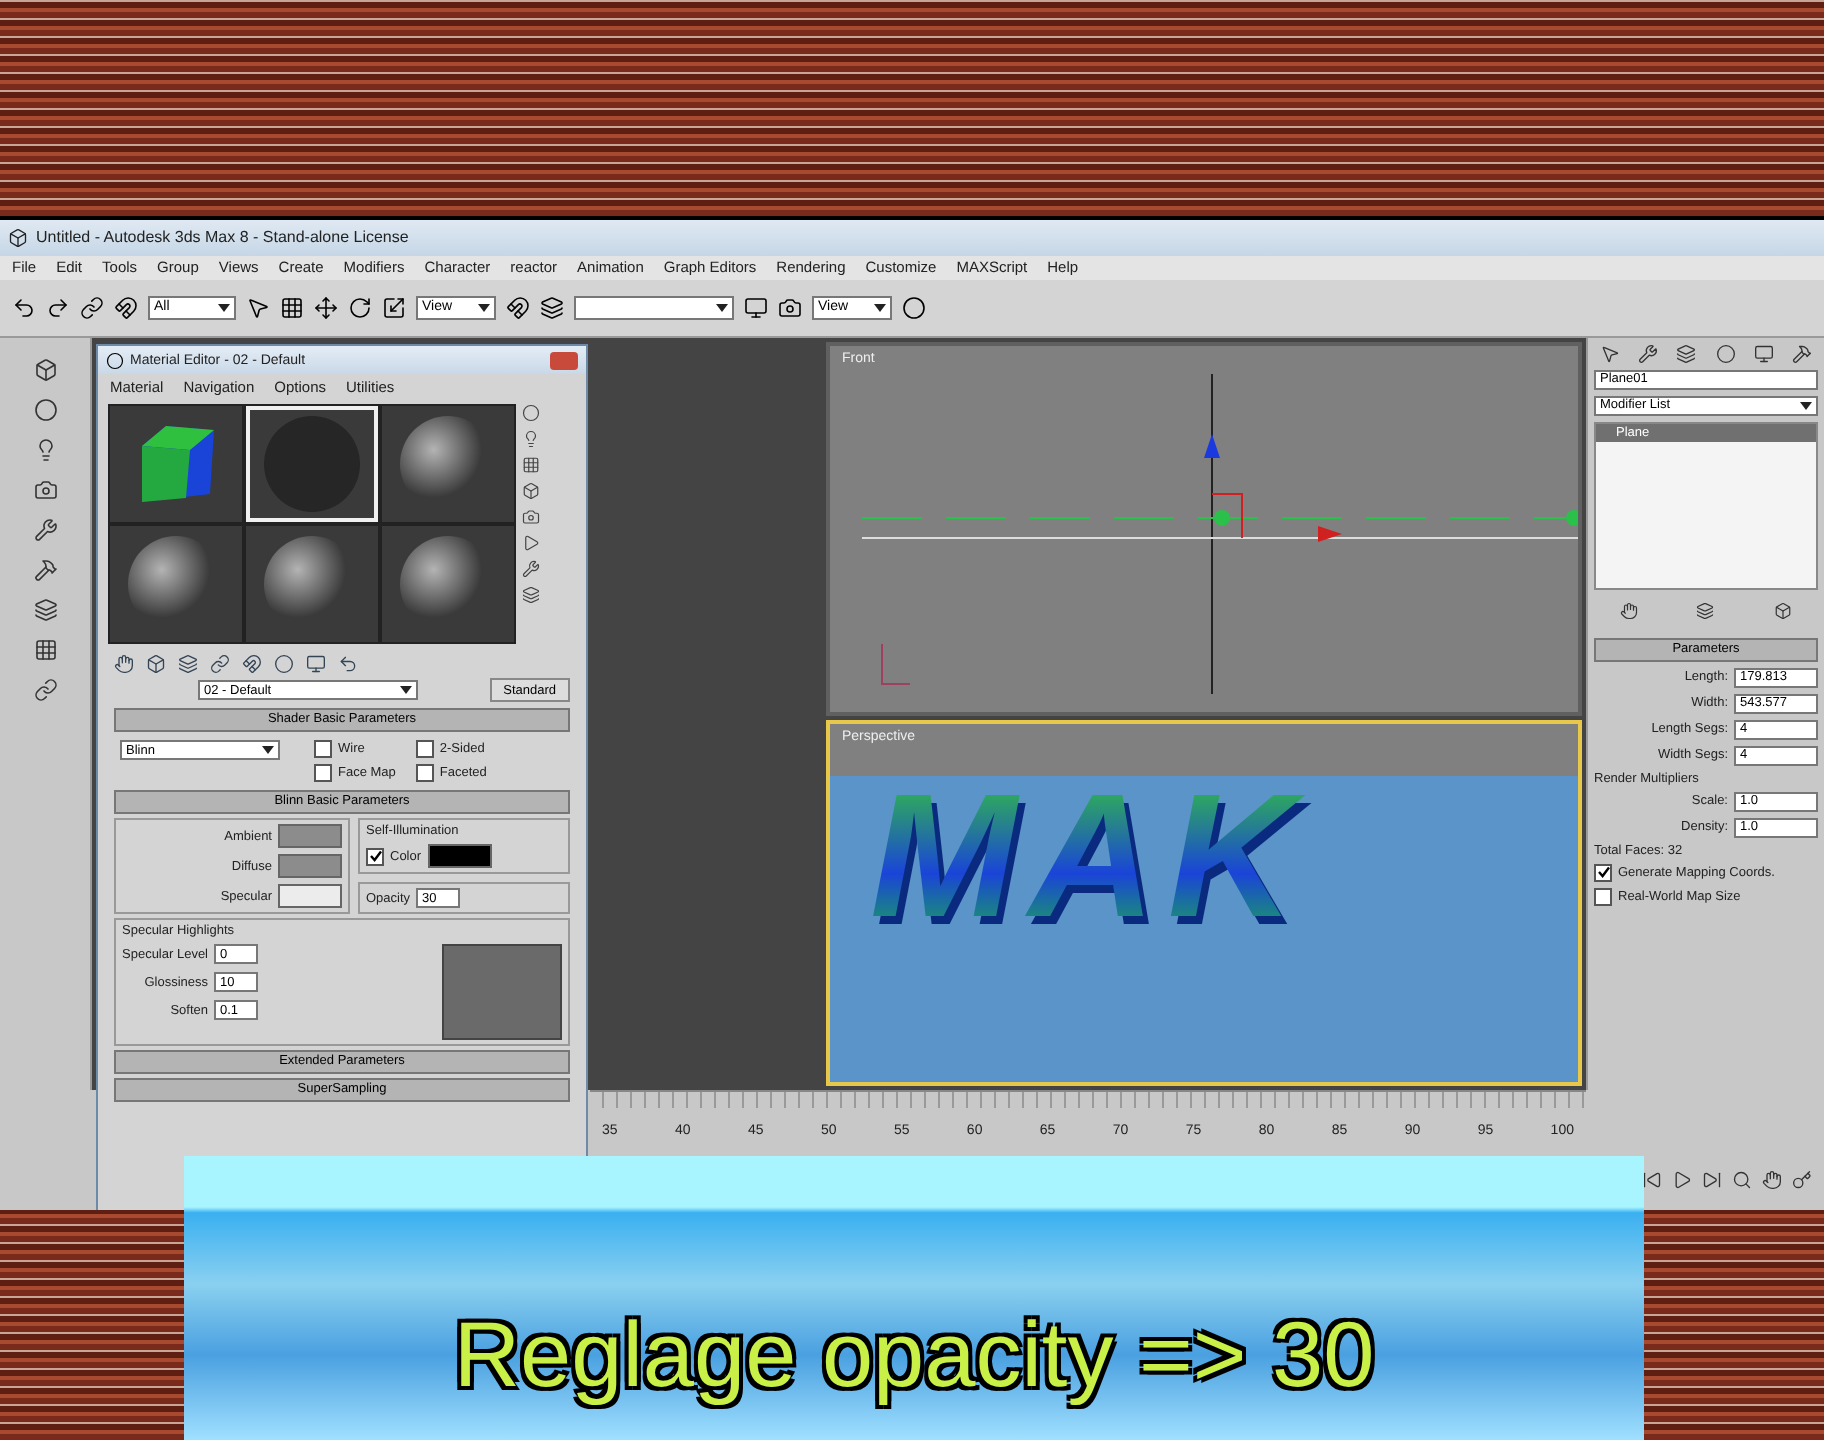 The image size is (1824, 1440). What do you see at coordinates (1652, 1180) in the screenshot?
I see `skip-back-icon` at bounding box center [1652, 1180].